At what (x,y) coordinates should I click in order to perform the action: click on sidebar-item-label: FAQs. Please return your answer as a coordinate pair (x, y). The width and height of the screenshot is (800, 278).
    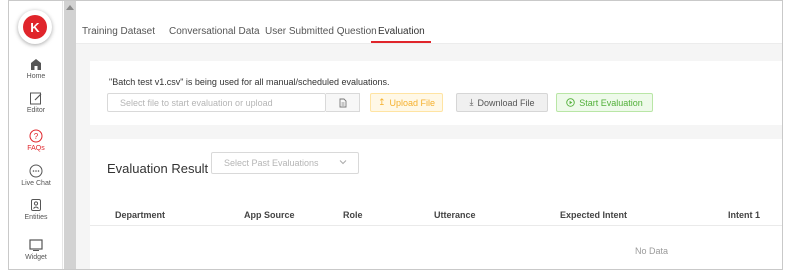
    Looking at the image, I should click on (36, 148).